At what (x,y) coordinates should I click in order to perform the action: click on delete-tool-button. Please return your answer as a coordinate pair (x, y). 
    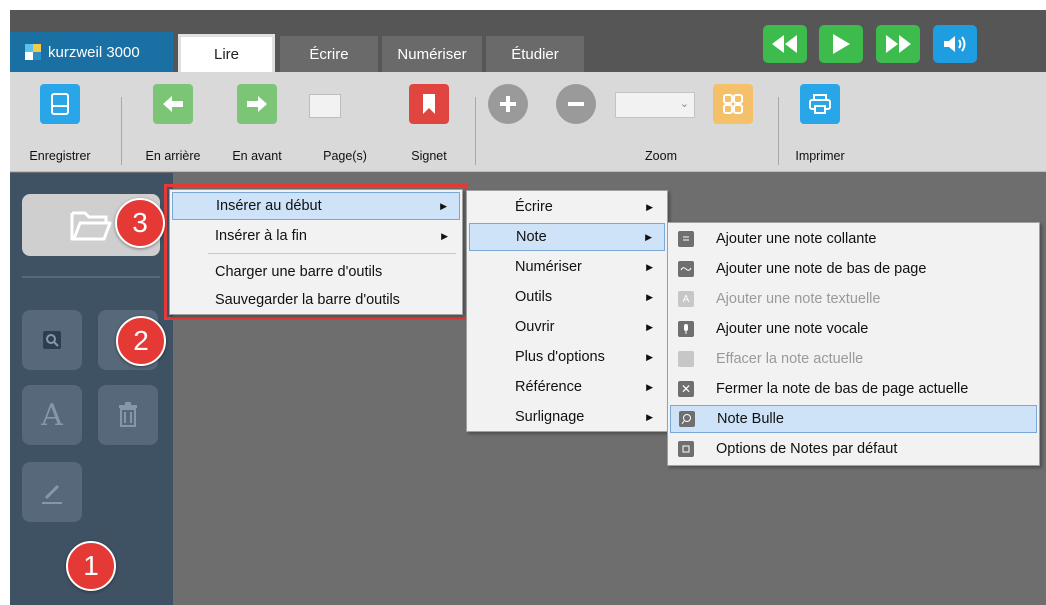
    Looking at the image, I should click on (128, 415).